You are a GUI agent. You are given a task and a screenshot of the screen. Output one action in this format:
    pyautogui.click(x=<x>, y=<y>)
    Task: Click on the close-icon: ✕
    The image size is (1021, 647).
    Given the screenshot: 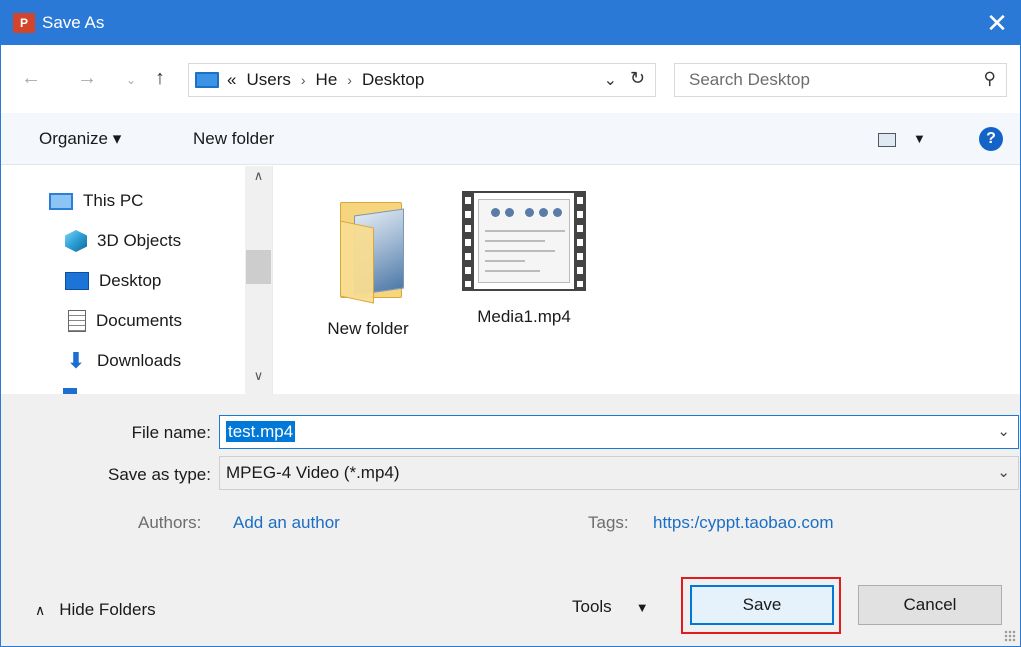 What is the action you would take?
    pyautogui.click(x=997, y=22)
    